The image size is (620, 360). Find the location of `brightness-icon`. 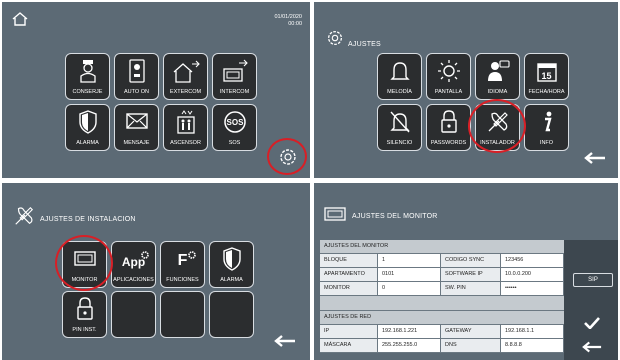

brightness-icon is located at coordinates (448, 71).